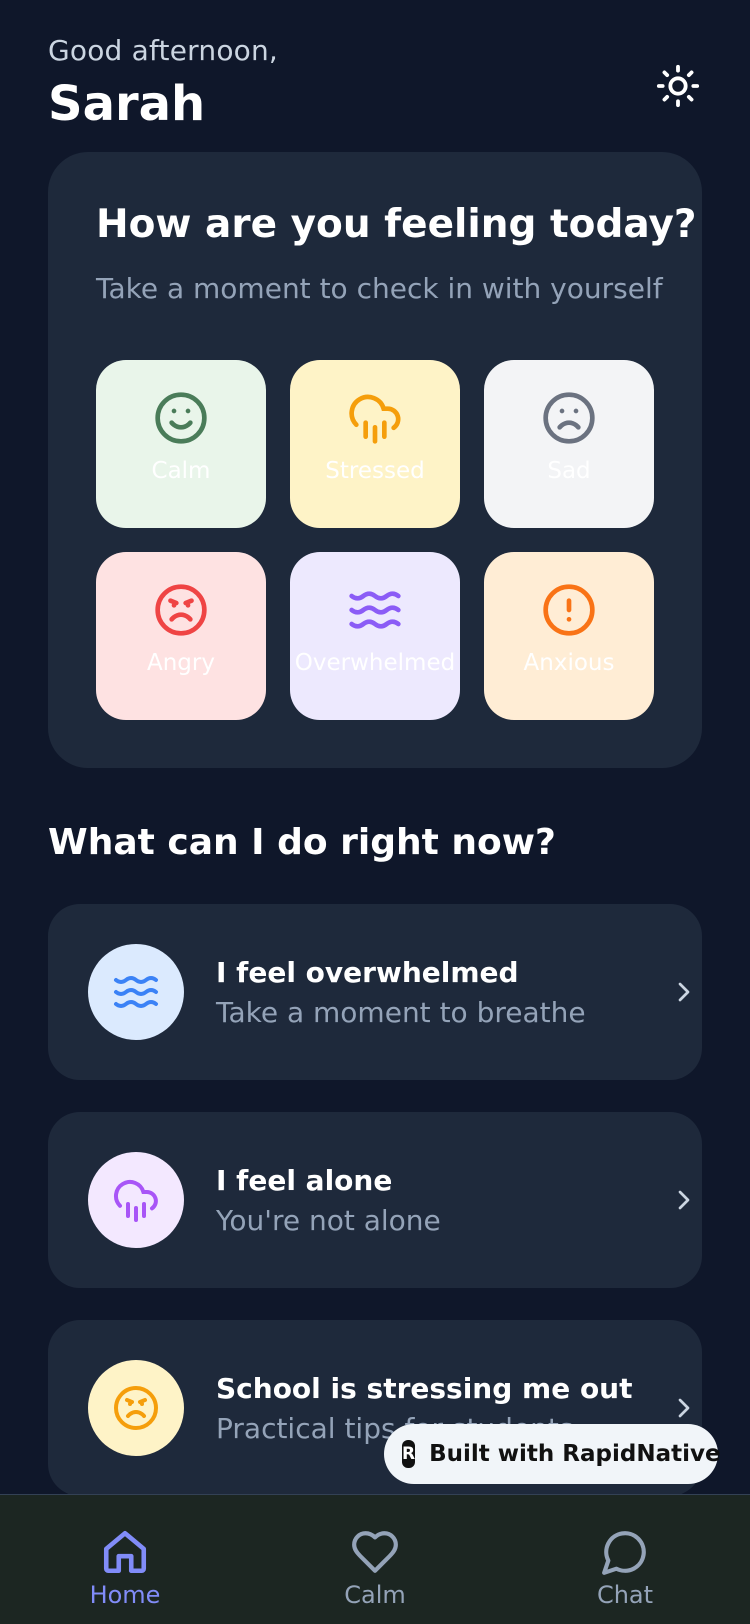 This screenshot has width=750, height=1624. Describe the element at coordinates (379, 288) in the screenshot. I see `checkin-subtitle: Take a moment to check in with yourself` at that location.